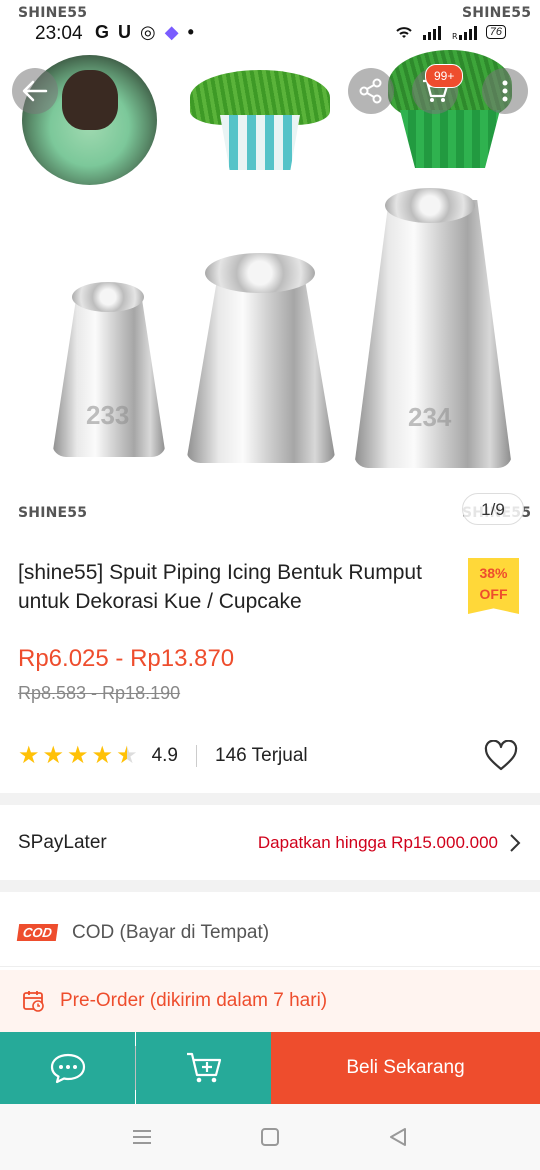 This screenshot has height=1170, width=540. I want to click on google-icon: G, so click(102, 32).